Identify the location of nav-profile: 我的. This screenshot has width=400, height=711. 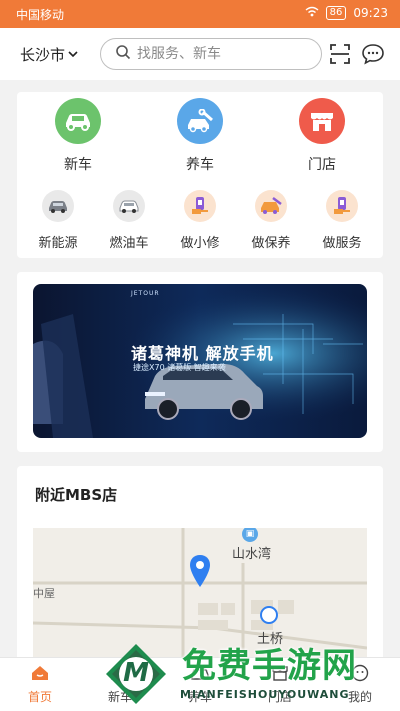
(360, 683).